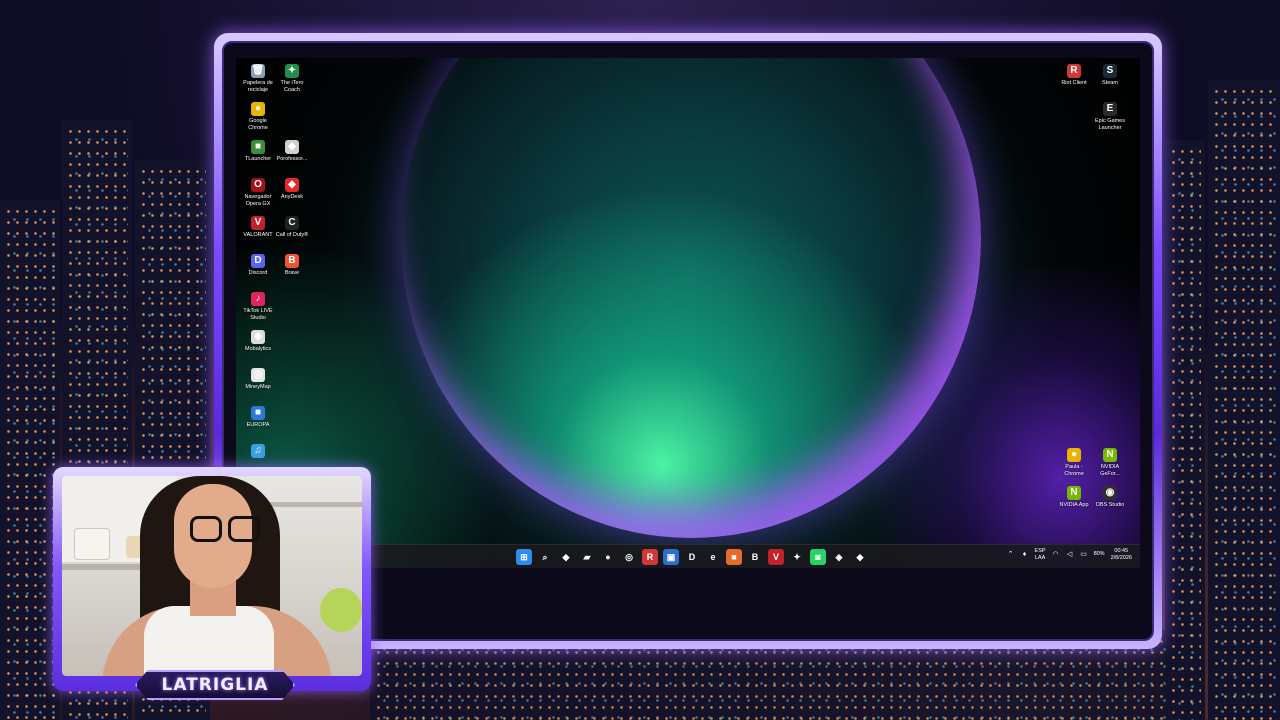 The width and height of the screenshot is (1280, 720). What do you see at coordinates (1011, 555) in the screenshot?
I see `chevron-up-icon: ⌃` at bounding box center [1011, 555].